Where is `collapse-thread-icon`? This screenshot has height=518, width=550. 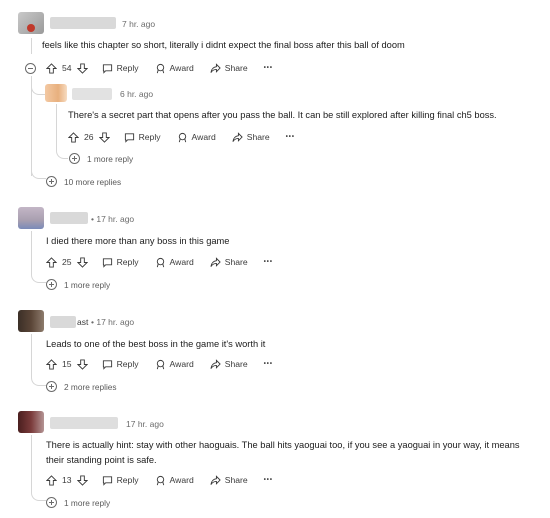
collapse-thread-icon is located at coordinates (30, 68).